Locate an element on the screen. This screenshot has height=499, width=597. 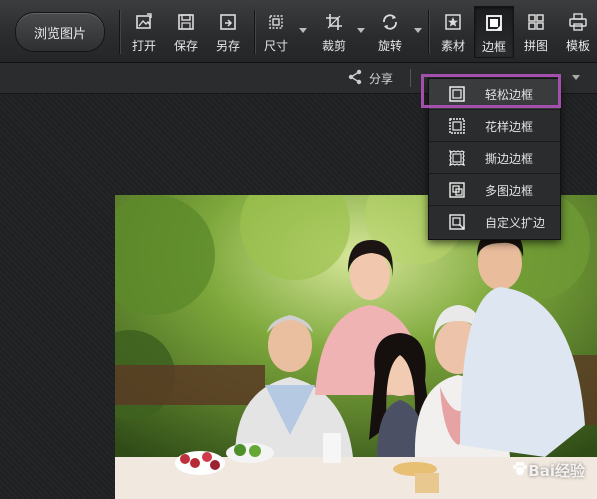
material-label: 素材 is located at coordinates (452, 46).